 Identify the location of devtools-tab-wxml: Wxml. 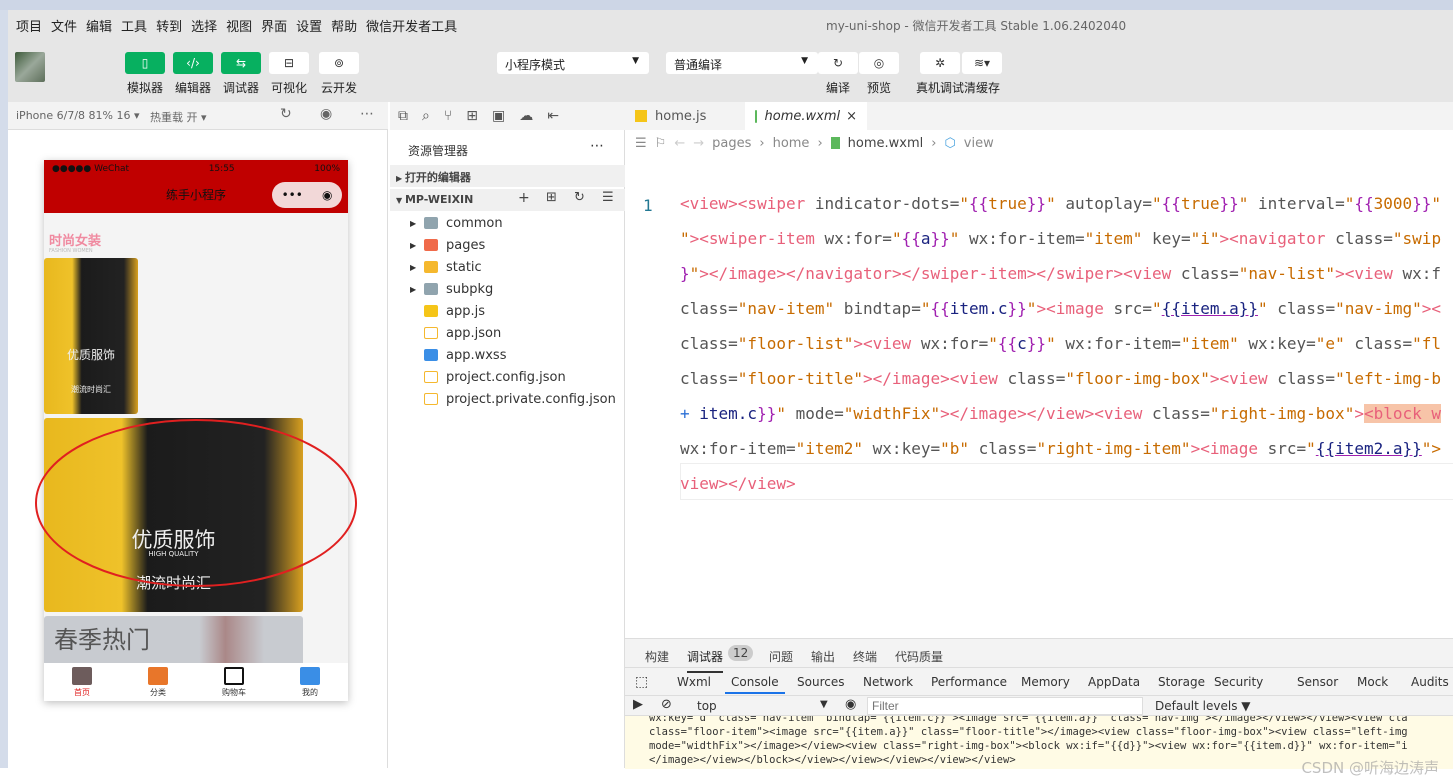
(694, 682).